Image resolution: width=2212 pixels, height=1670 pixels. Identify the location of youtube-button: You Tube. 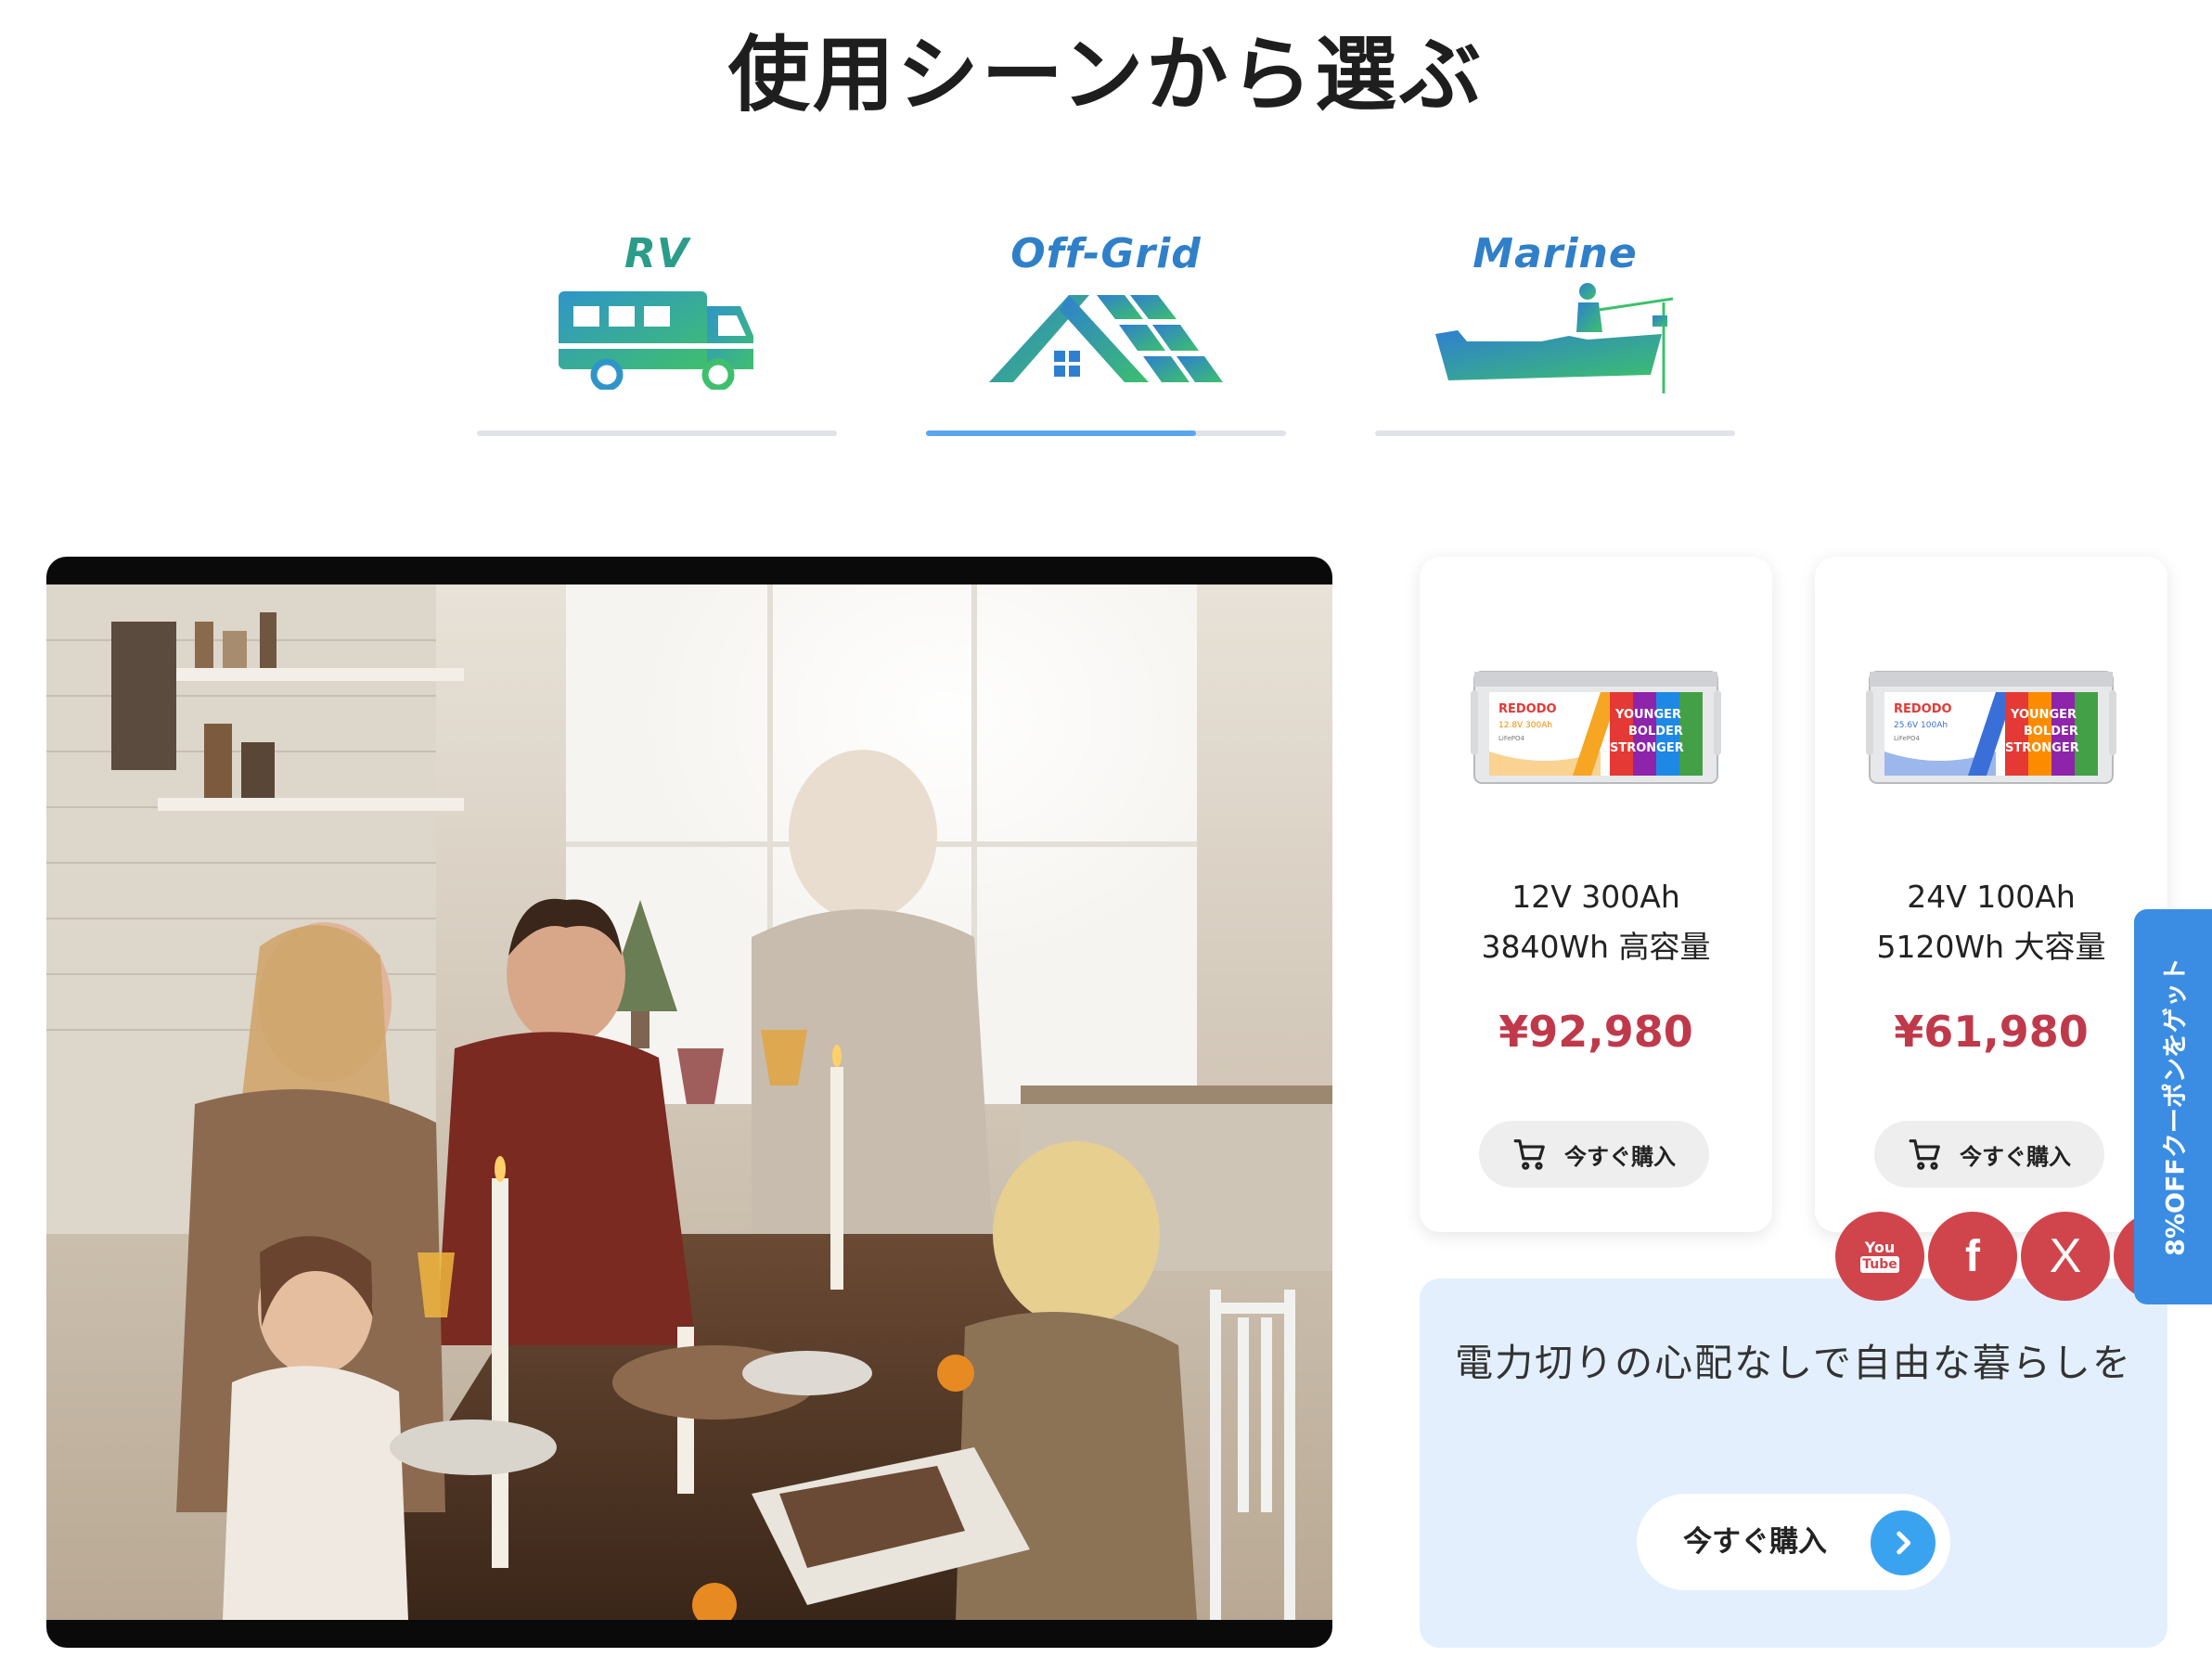
(1879, 1256).